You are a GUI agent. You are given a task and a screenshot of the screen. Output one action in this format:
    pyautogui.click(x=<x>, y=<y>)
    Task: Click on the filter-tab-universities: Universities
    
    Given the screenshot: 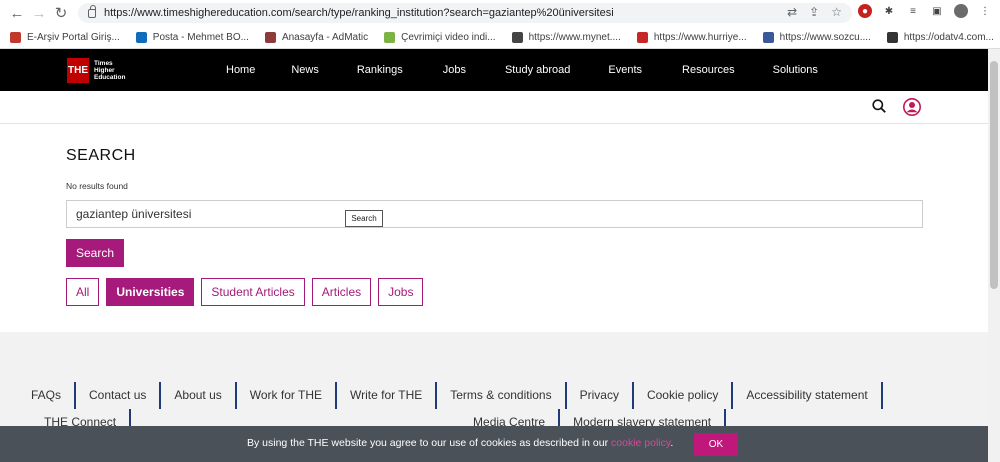 What is the action you would take?
    pyautogui.click(x=150, y=292)
    